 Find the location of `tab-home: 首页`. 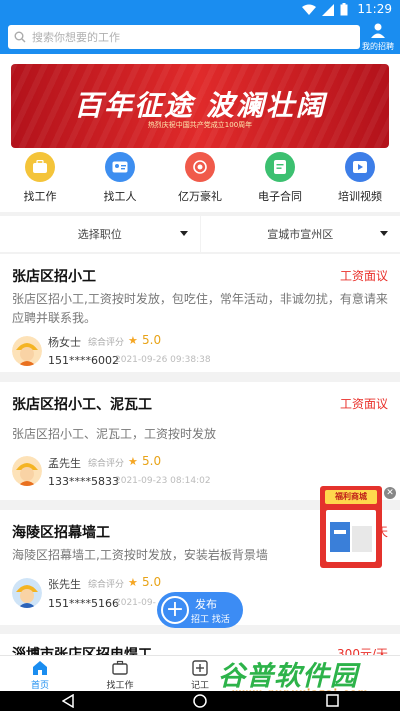

tab-home: 首页 is located at coordinates (40, 673).